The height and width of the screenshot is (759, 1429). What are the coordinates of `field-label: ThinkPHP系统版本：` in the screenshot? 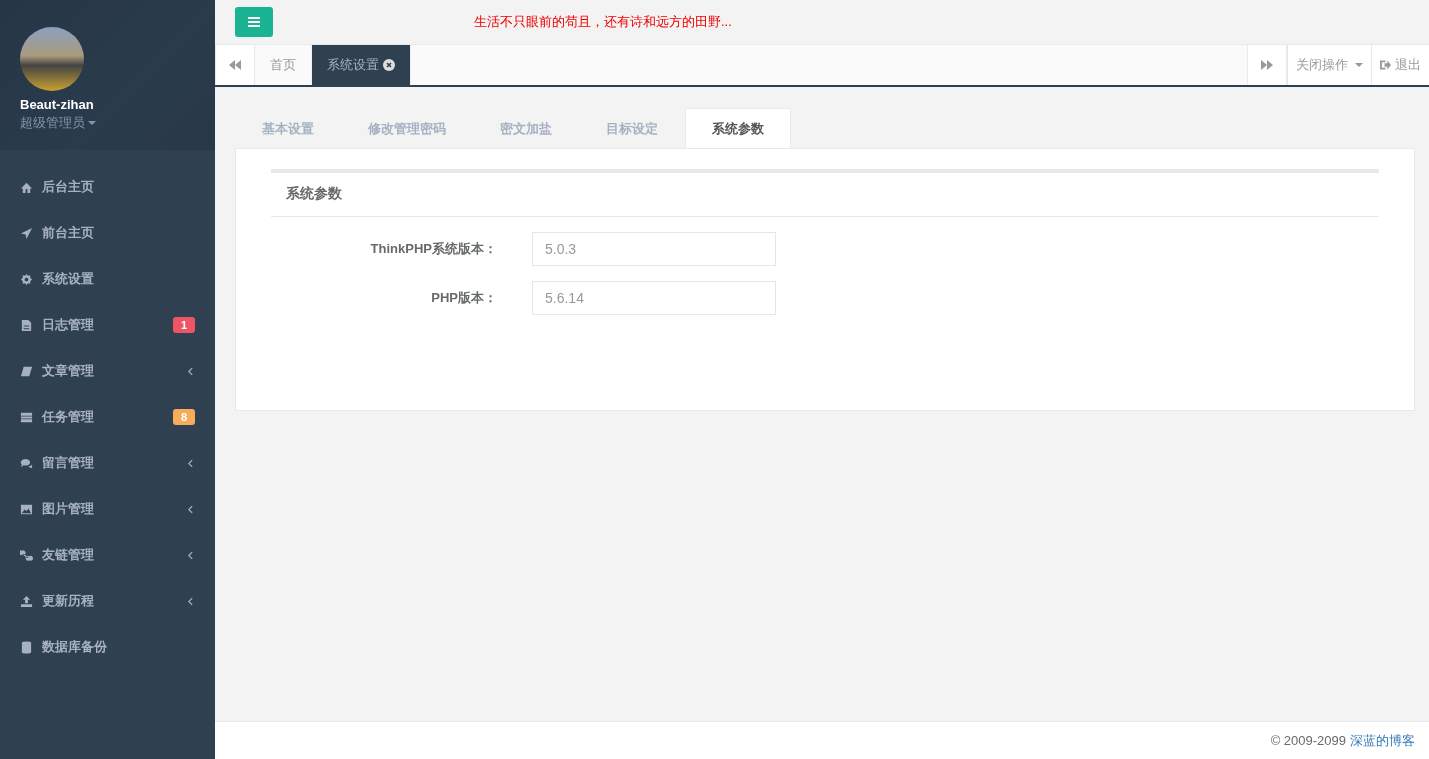 It's located at (433, 249).